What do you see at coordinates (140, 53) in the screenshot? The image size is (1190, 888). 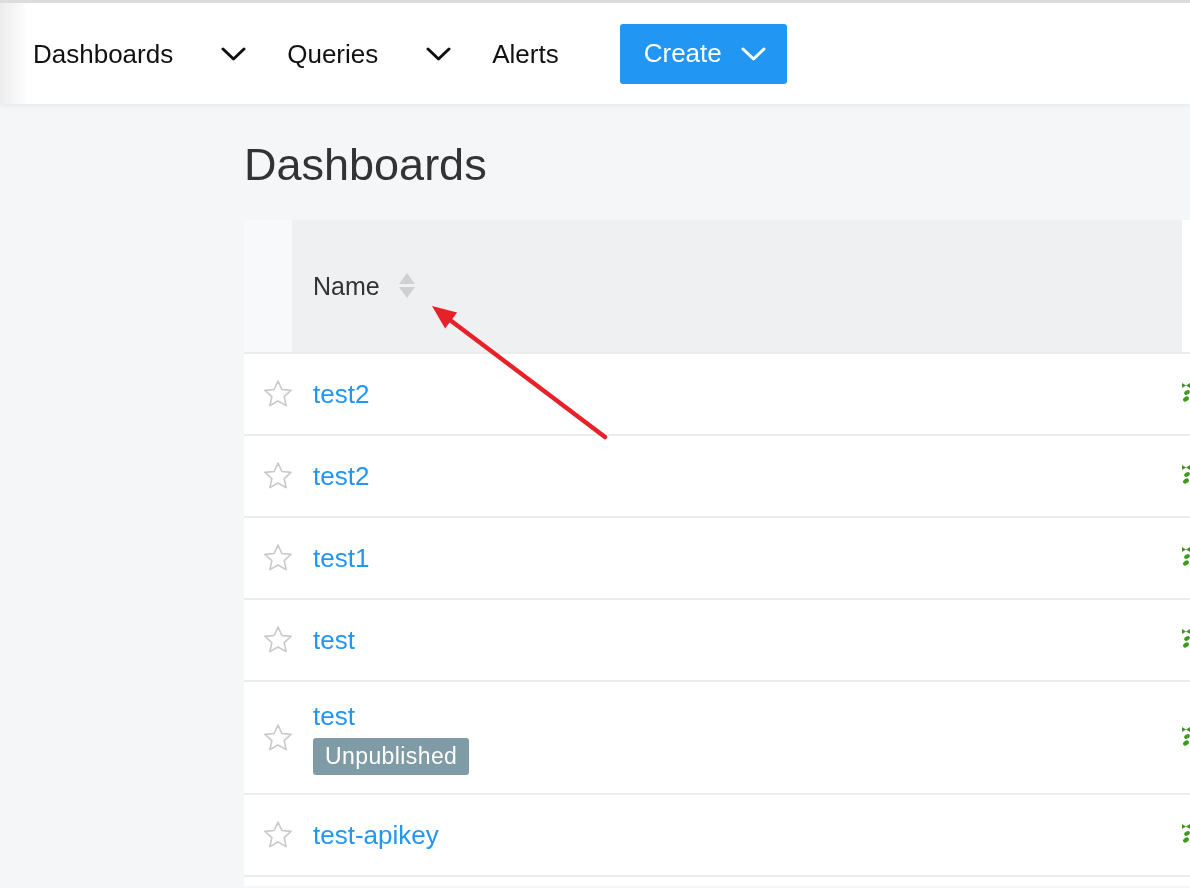 I see `nav-menu-item: Dashboards` at bounding box center [140, 53].